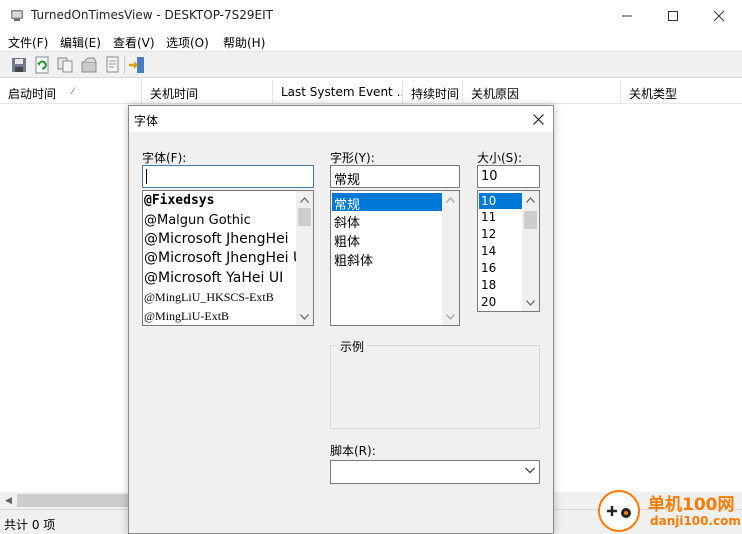 This screenshot has height=534, width=742. I want to click on close-button, so click(719, 15).